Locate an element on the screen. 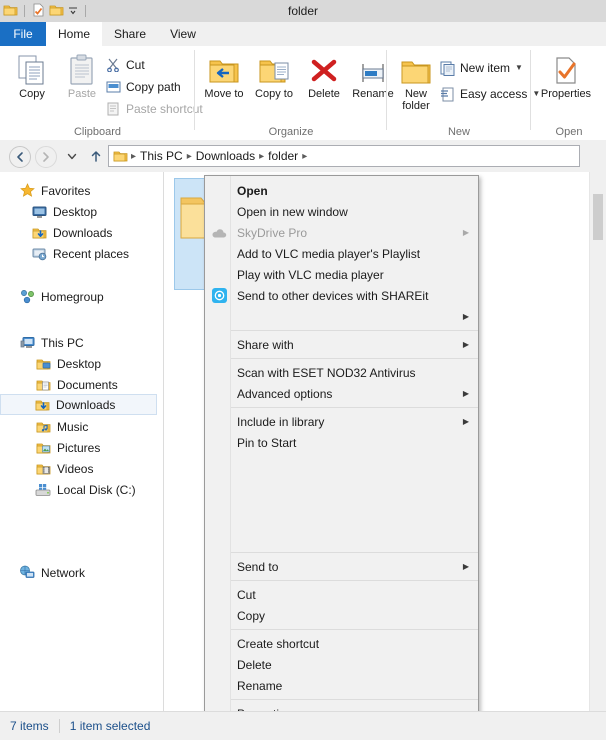  tab-view: View is located at coordinates (183, 34).